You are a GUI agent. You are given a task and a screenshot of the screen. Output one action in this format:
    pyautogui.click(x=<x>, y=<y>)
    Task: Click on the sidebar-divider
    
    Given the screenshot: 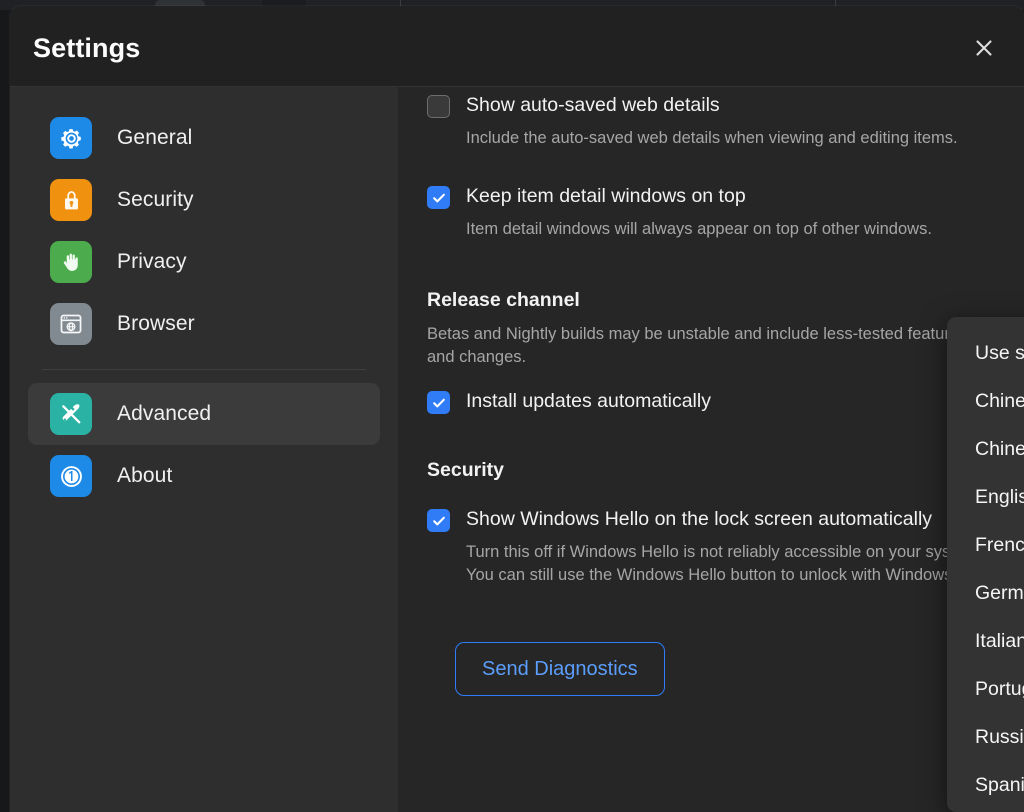 What is the action you would take?
    pyautogui.click(x=204, y=369)
    